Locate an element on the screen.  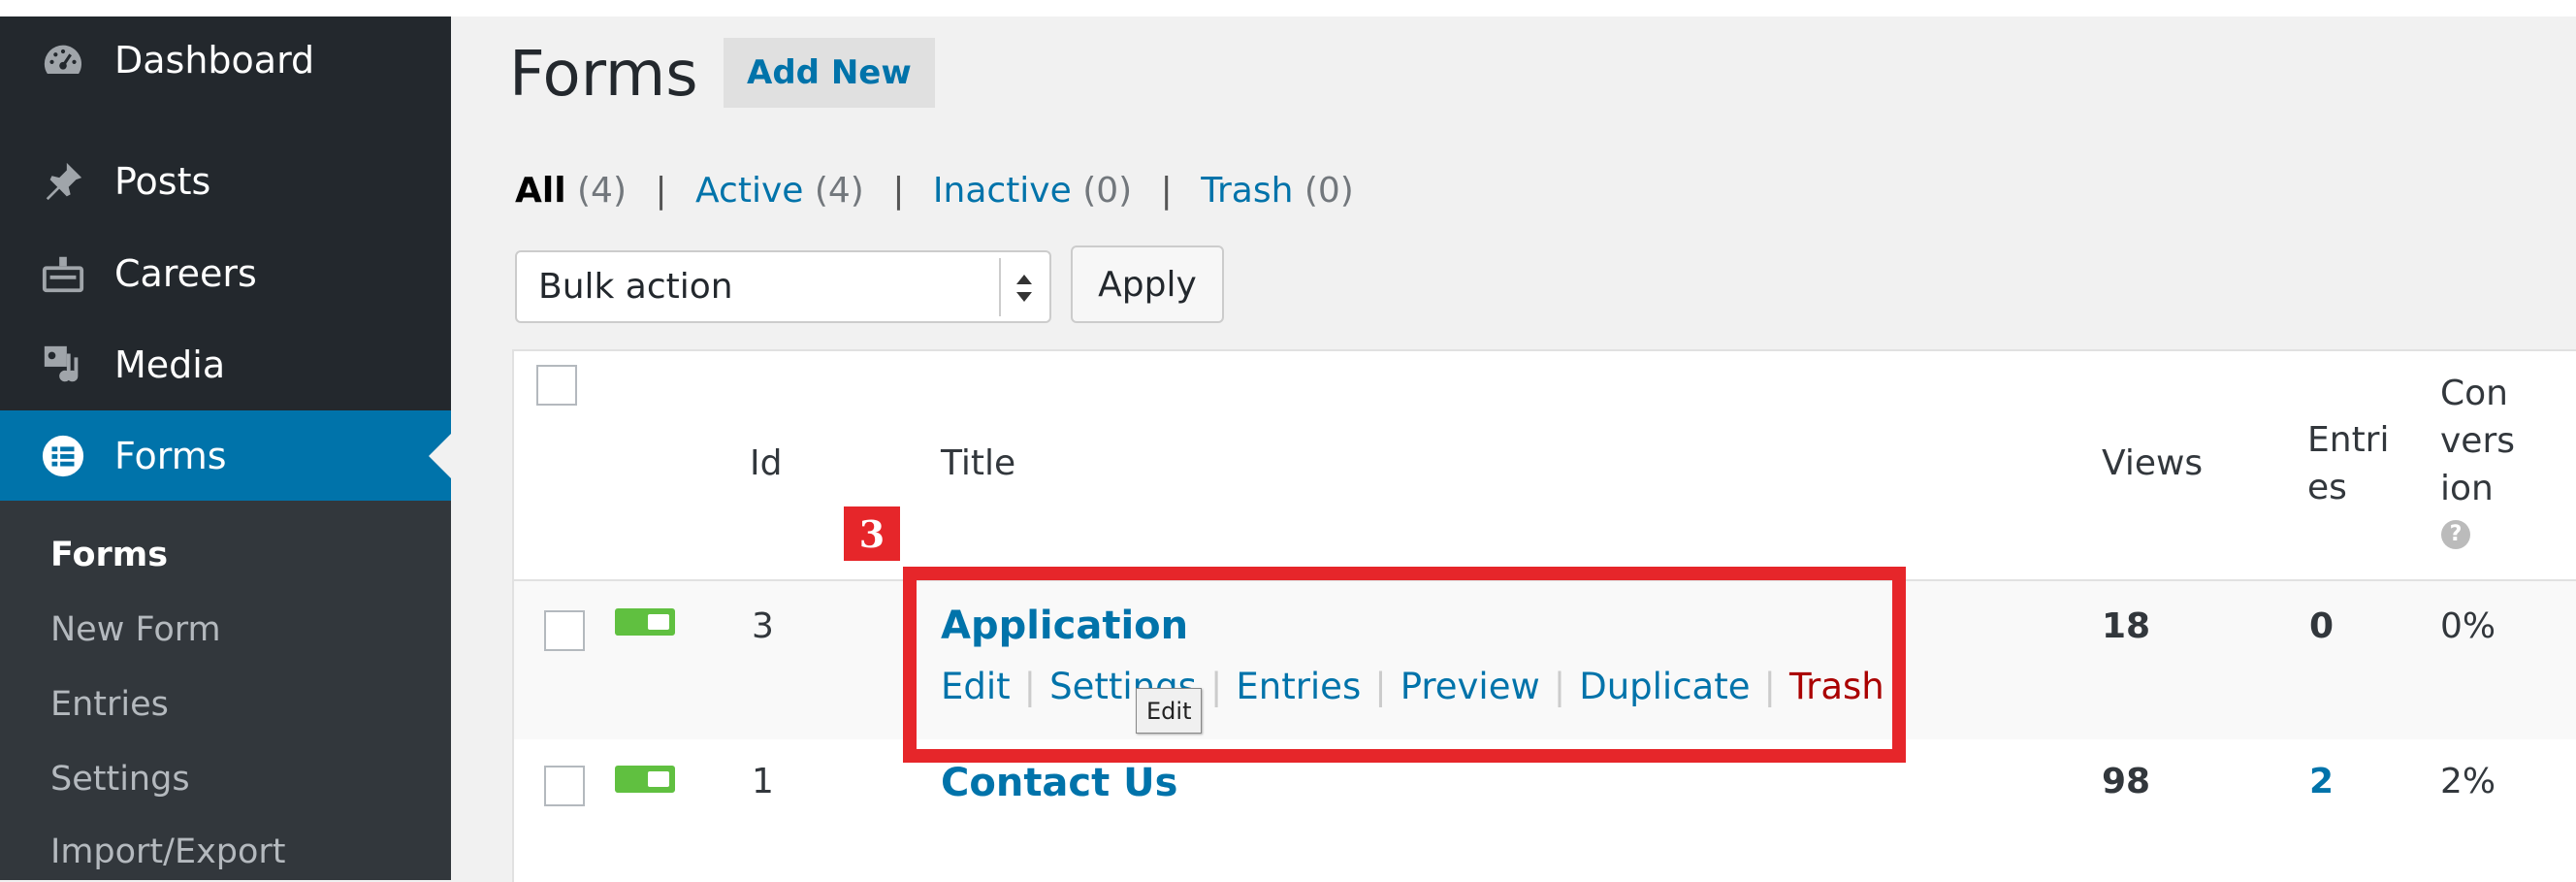
bulk-action-value: Bulk action is located at coordinates (635, 287).